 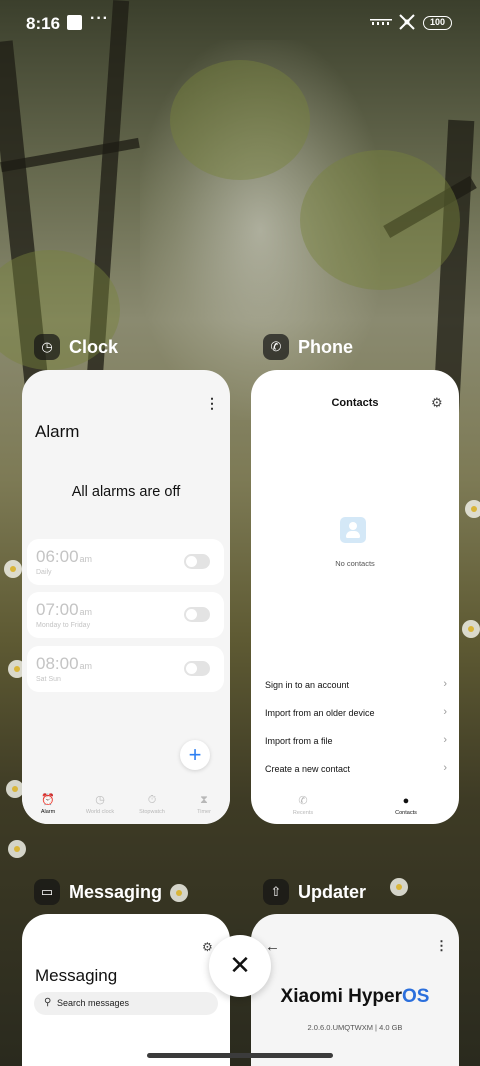 I want to click on brand-title: Xiaomi HyperOS, so click(x=355, y=996).